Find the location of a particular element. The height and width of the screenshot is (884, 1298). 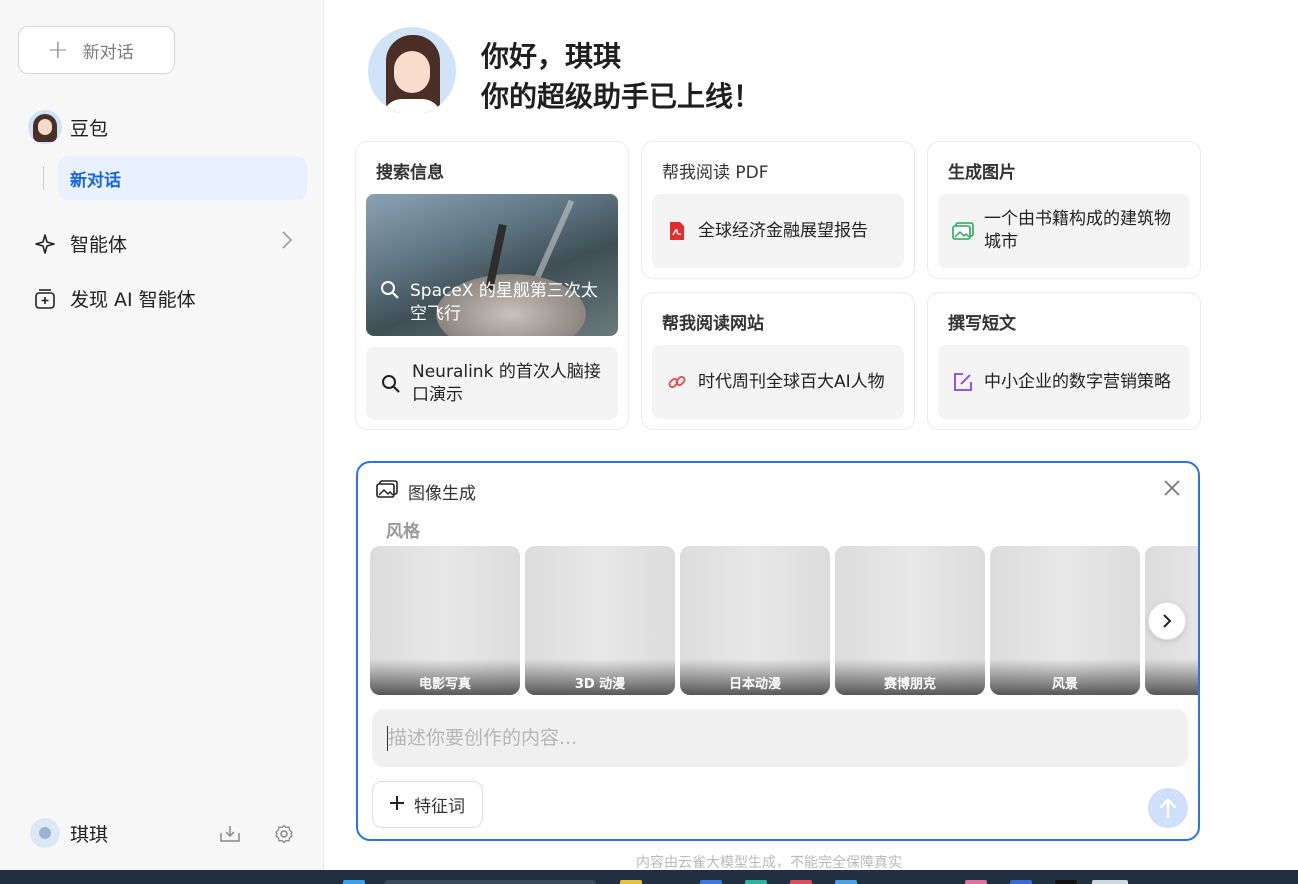

download-icon is located at coordinates (230, 834).